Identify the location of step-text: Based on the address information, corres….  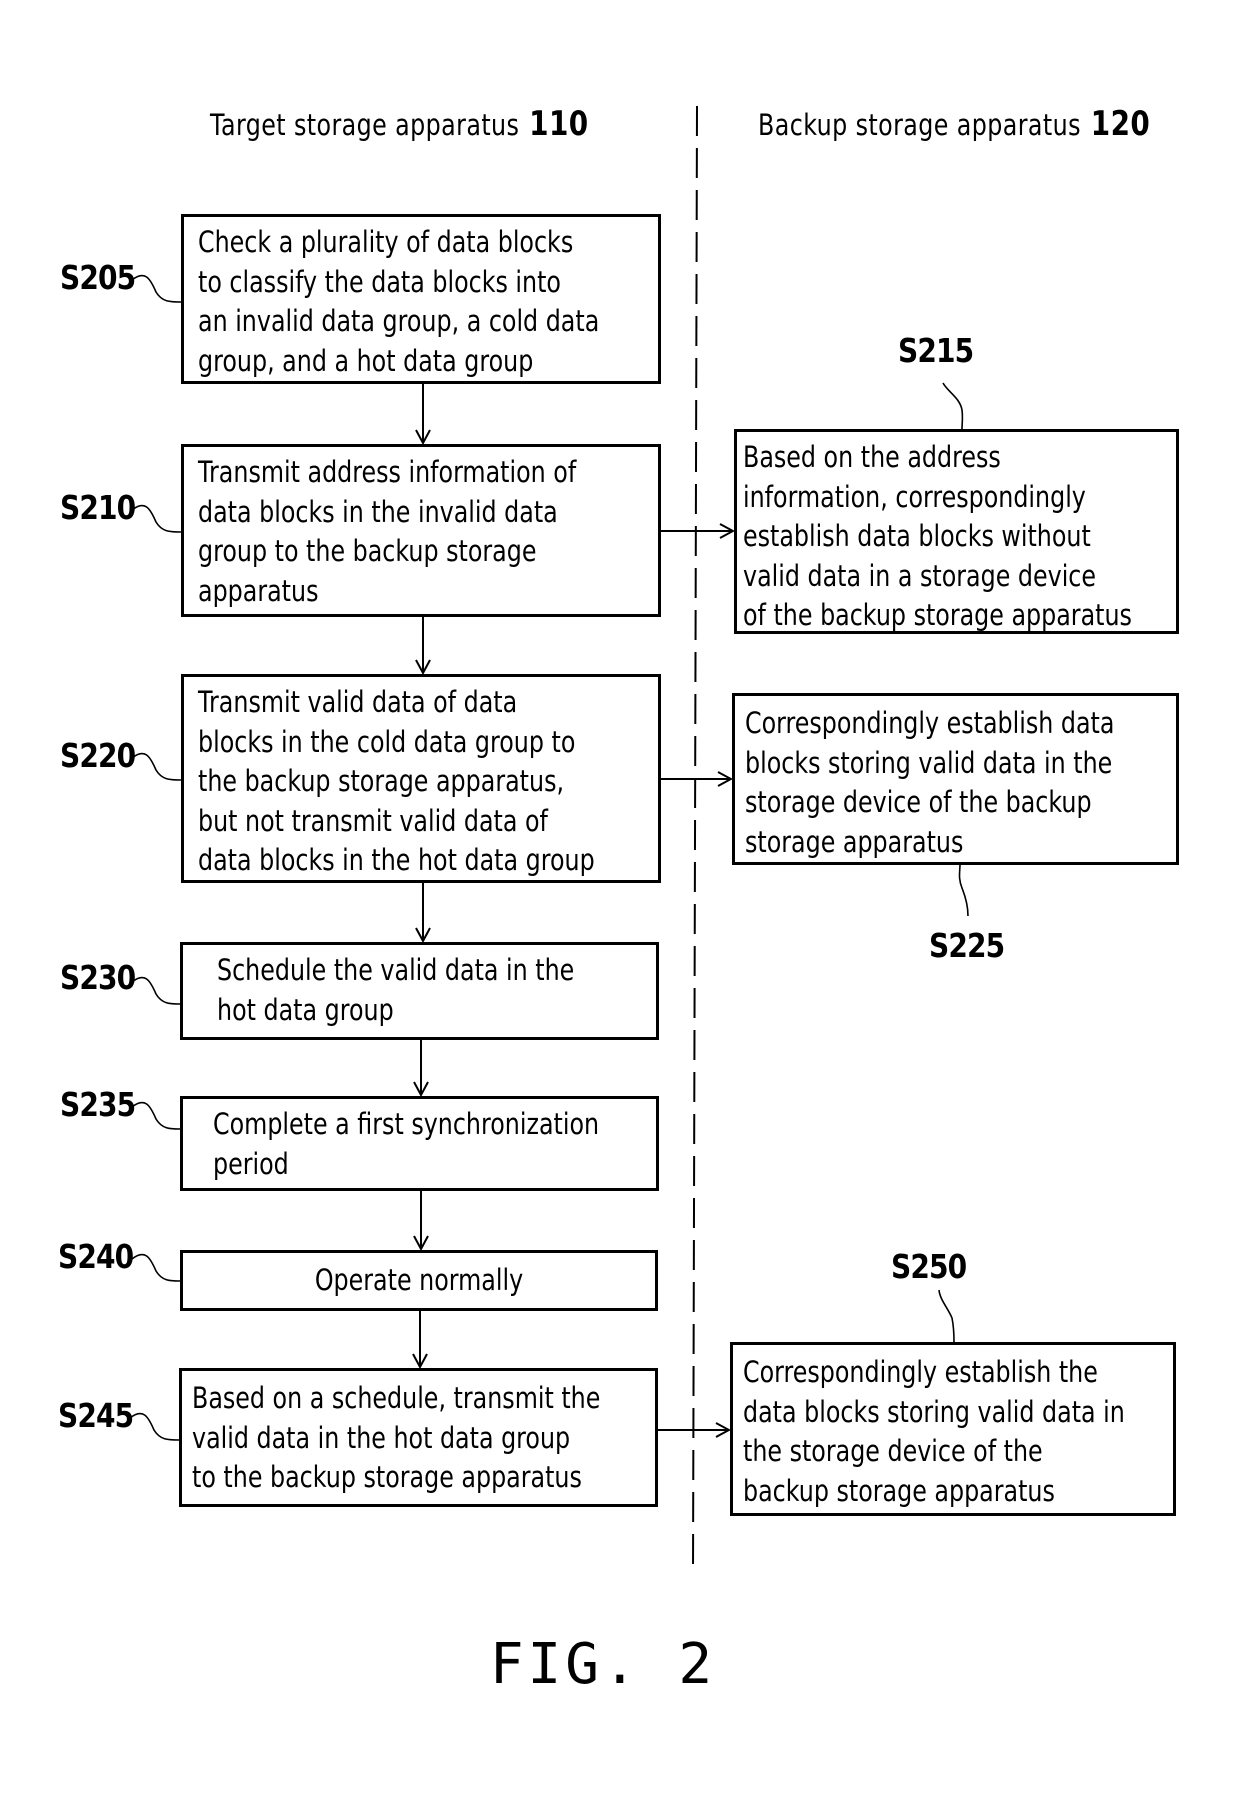
(937, 536).